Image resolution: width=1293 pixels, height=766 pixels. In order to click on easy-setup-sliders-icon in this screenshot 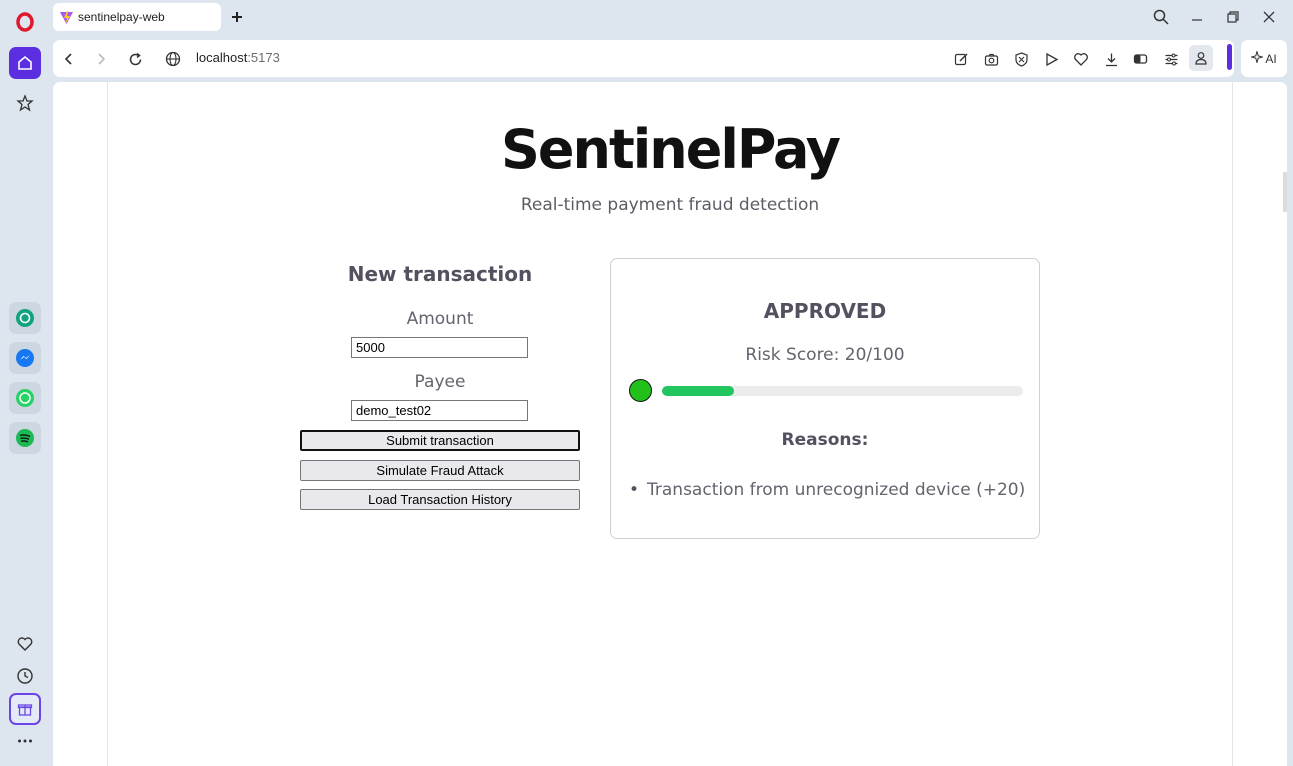, I will do `click(1171, 59)`.